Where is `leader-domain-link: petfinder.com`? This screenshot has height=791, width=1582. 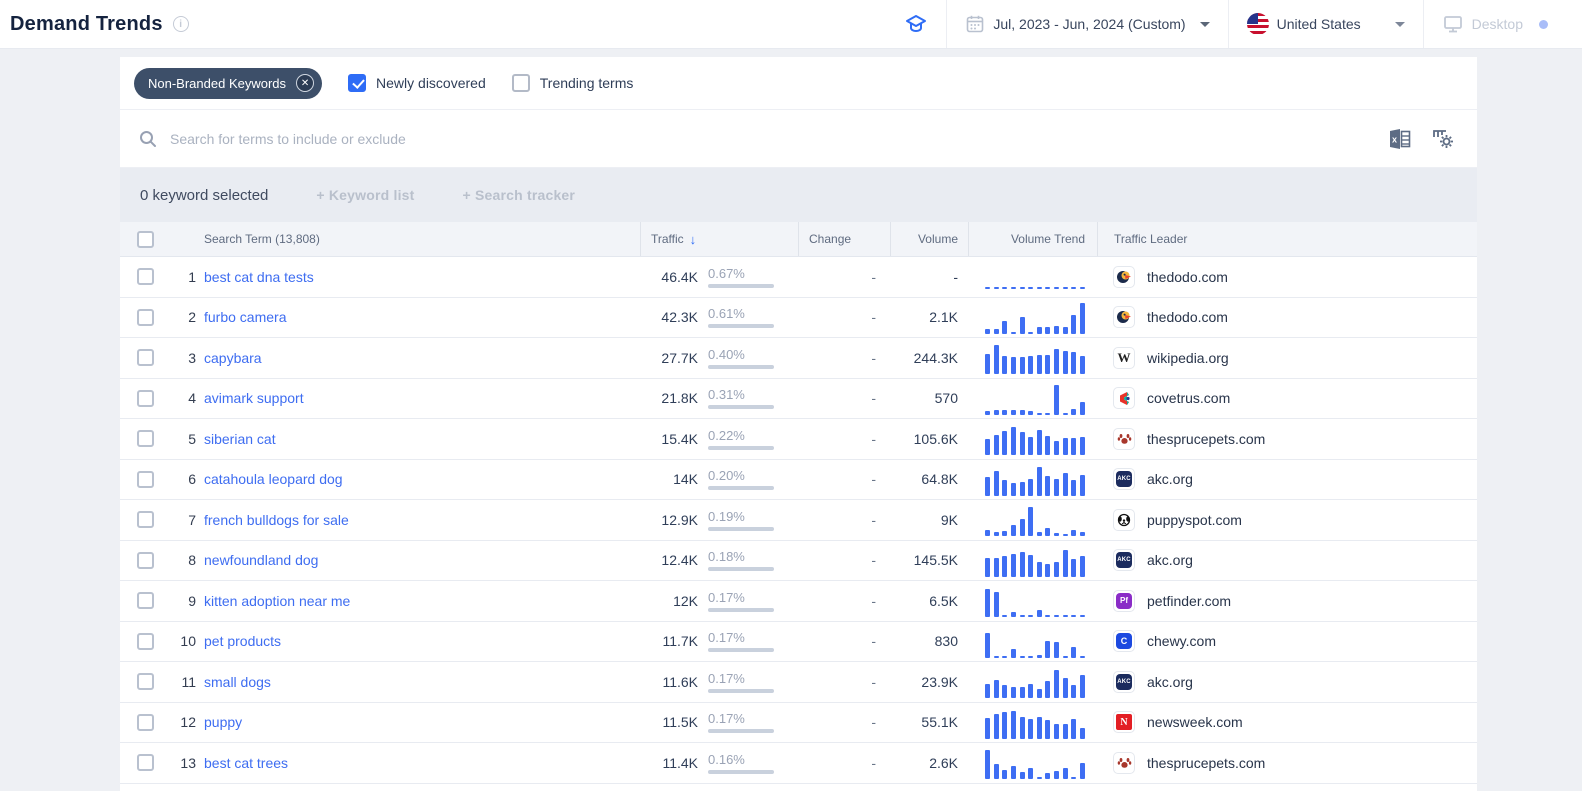
leader-domain-link: petfinder.com is located at coordinates (1189, 601).